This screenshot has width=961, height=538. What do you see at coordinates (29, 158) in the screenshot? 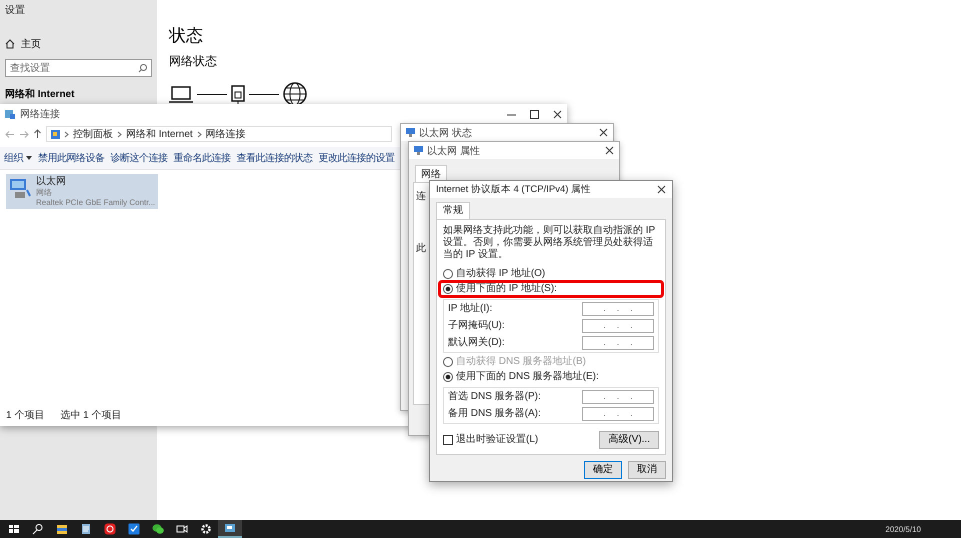
I see `caret-icon` at bounding box center [29, 158].